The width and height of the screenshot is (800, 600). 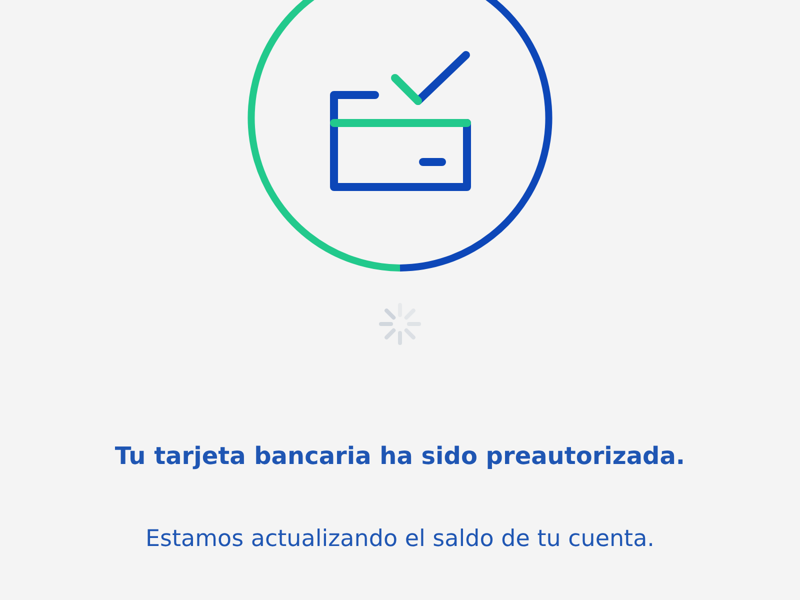 What do you see at coordinates (400, 539) in the screenshot?
I see `status-message: Estamos actualizando el saldo de tu cuenta.` at bounding box center [400, 539].